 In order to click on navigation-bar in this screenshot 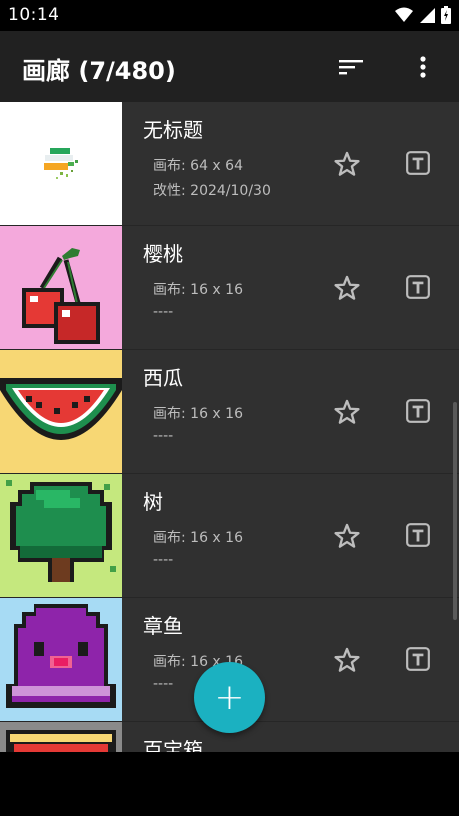, I will do `click(229, 784)`.